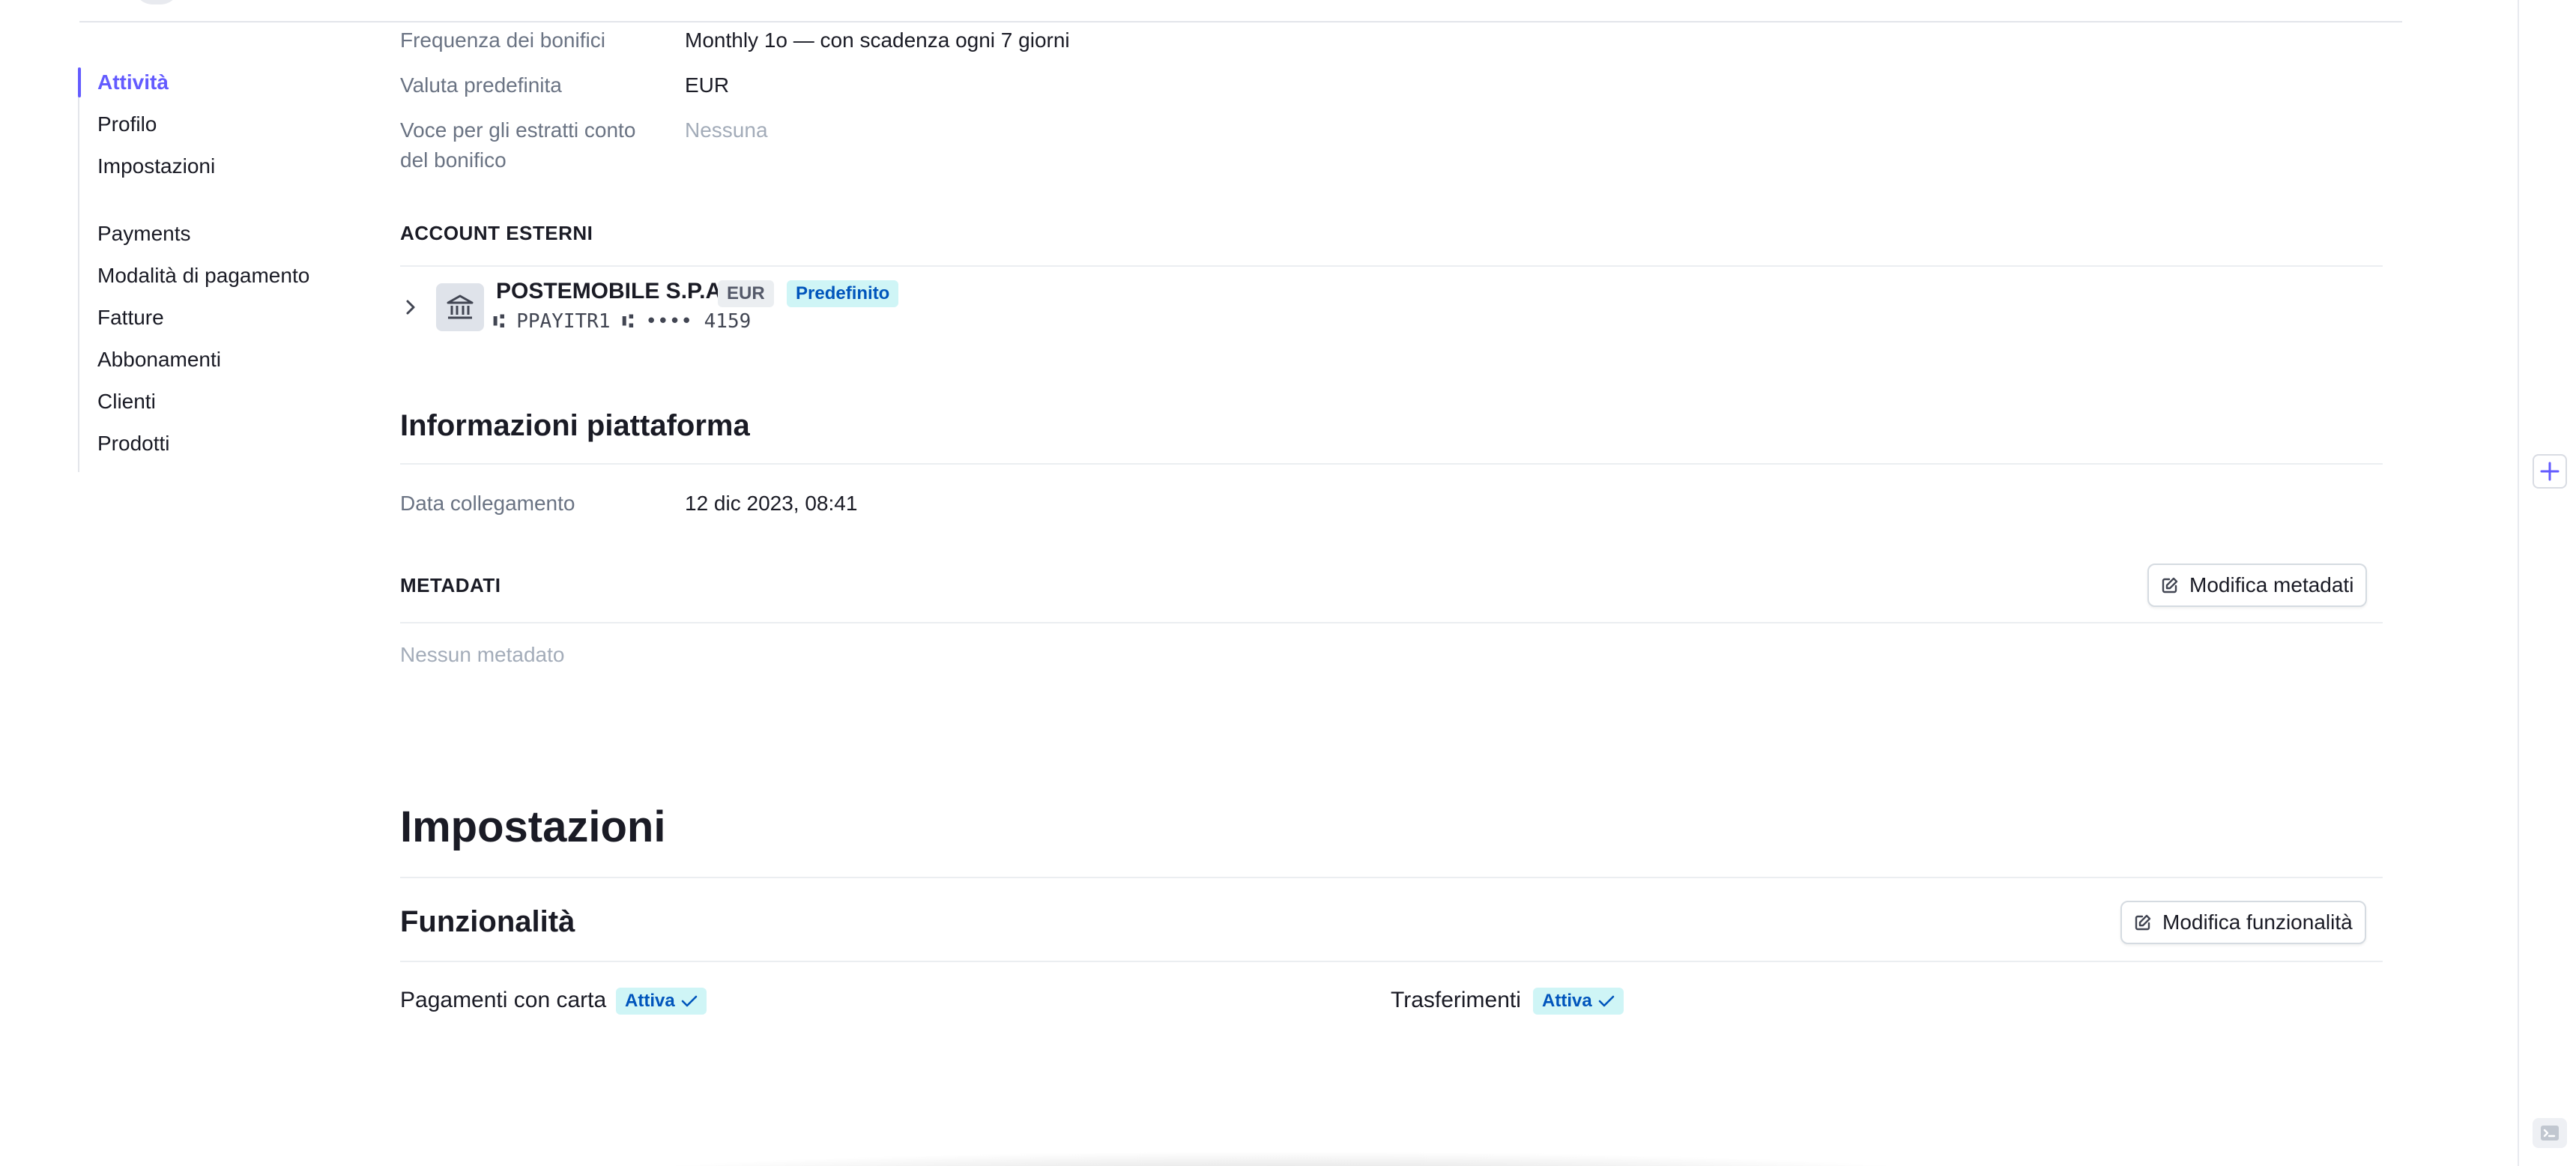 The width and height of the screenshot is (2576, 1166). I want to click on currency-value: EUR, so click(707, 85).